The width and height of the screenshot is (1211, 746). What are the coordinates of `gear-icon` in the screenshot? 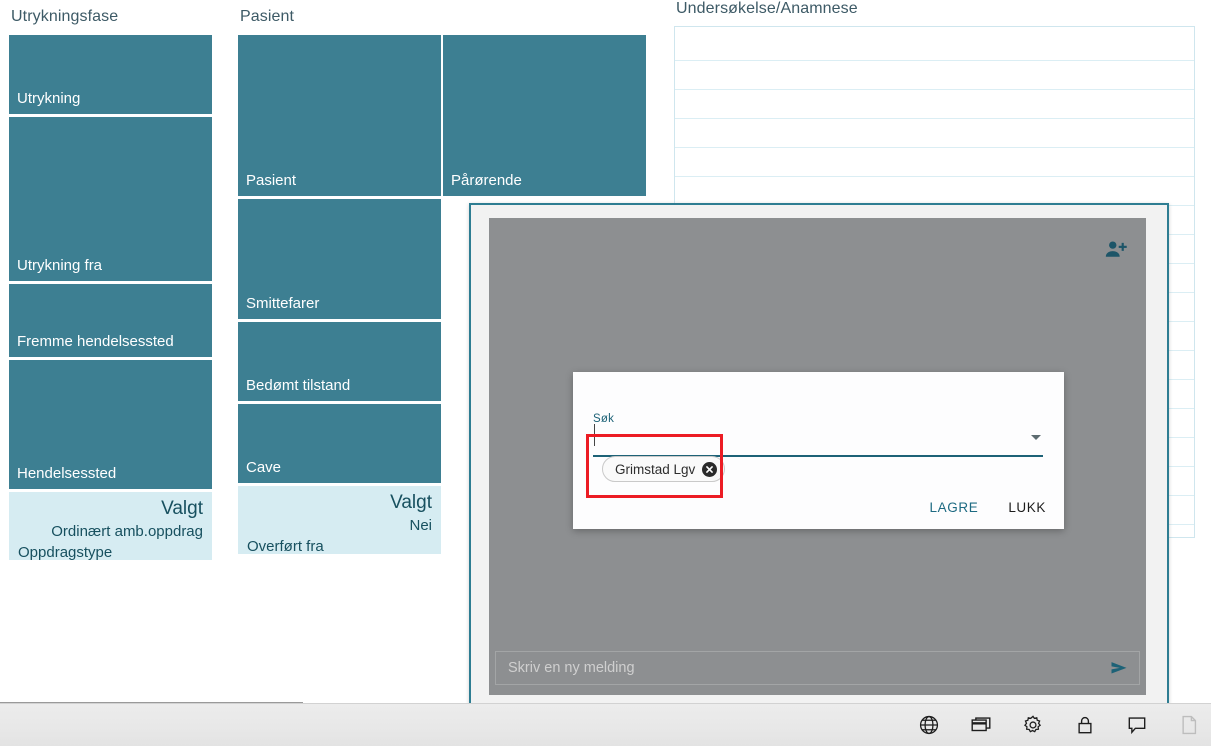 It's located at (1032, 725).